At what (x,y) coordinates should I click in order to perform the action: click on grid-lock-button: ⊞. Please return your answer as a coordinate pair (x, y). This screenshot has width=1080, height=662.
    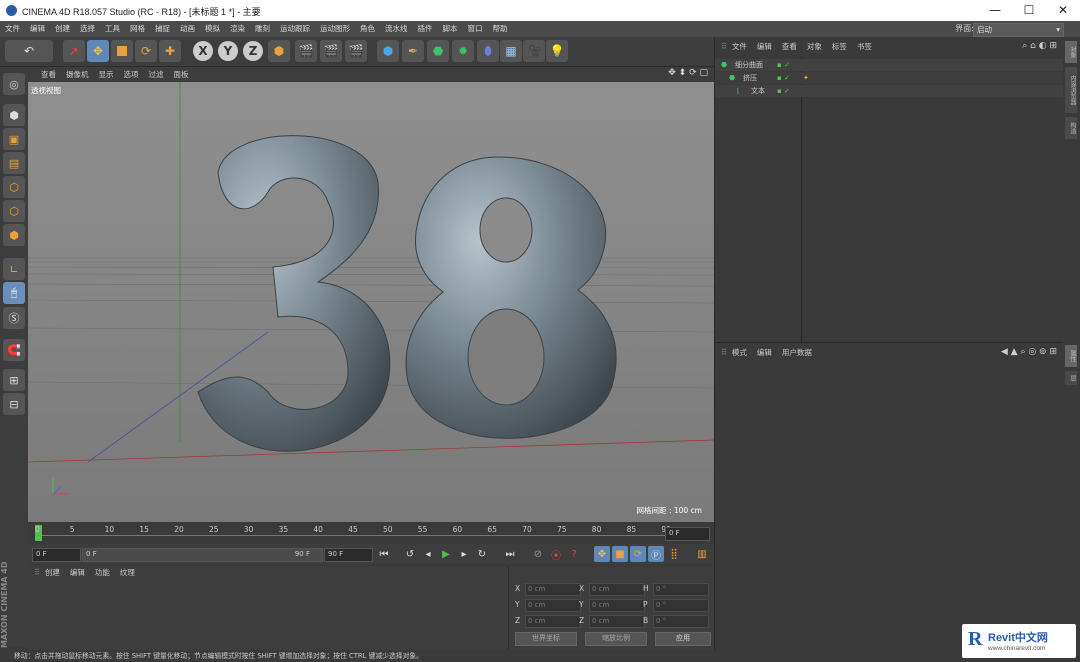
    Looking at the image, I should click on (14, 380).